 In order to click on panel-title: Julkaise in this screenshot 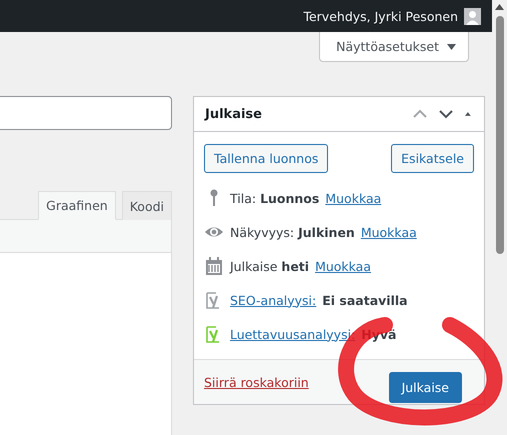, I will do `click(234, 114)`.